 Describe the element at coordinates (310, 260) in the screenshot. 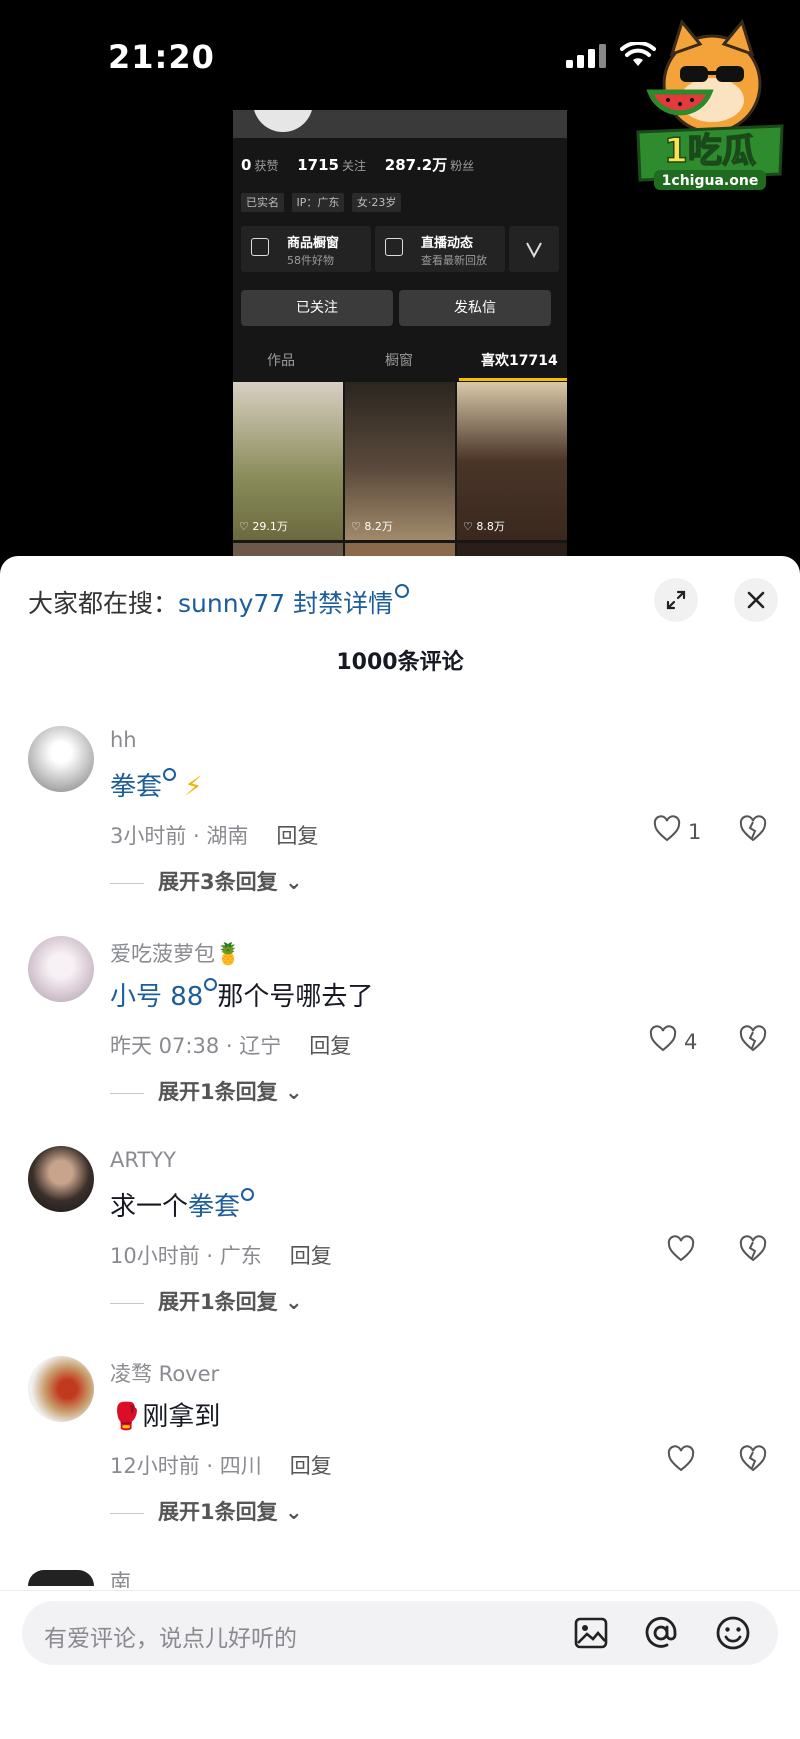

I see `card-subtitle: 58件好物` at that location.